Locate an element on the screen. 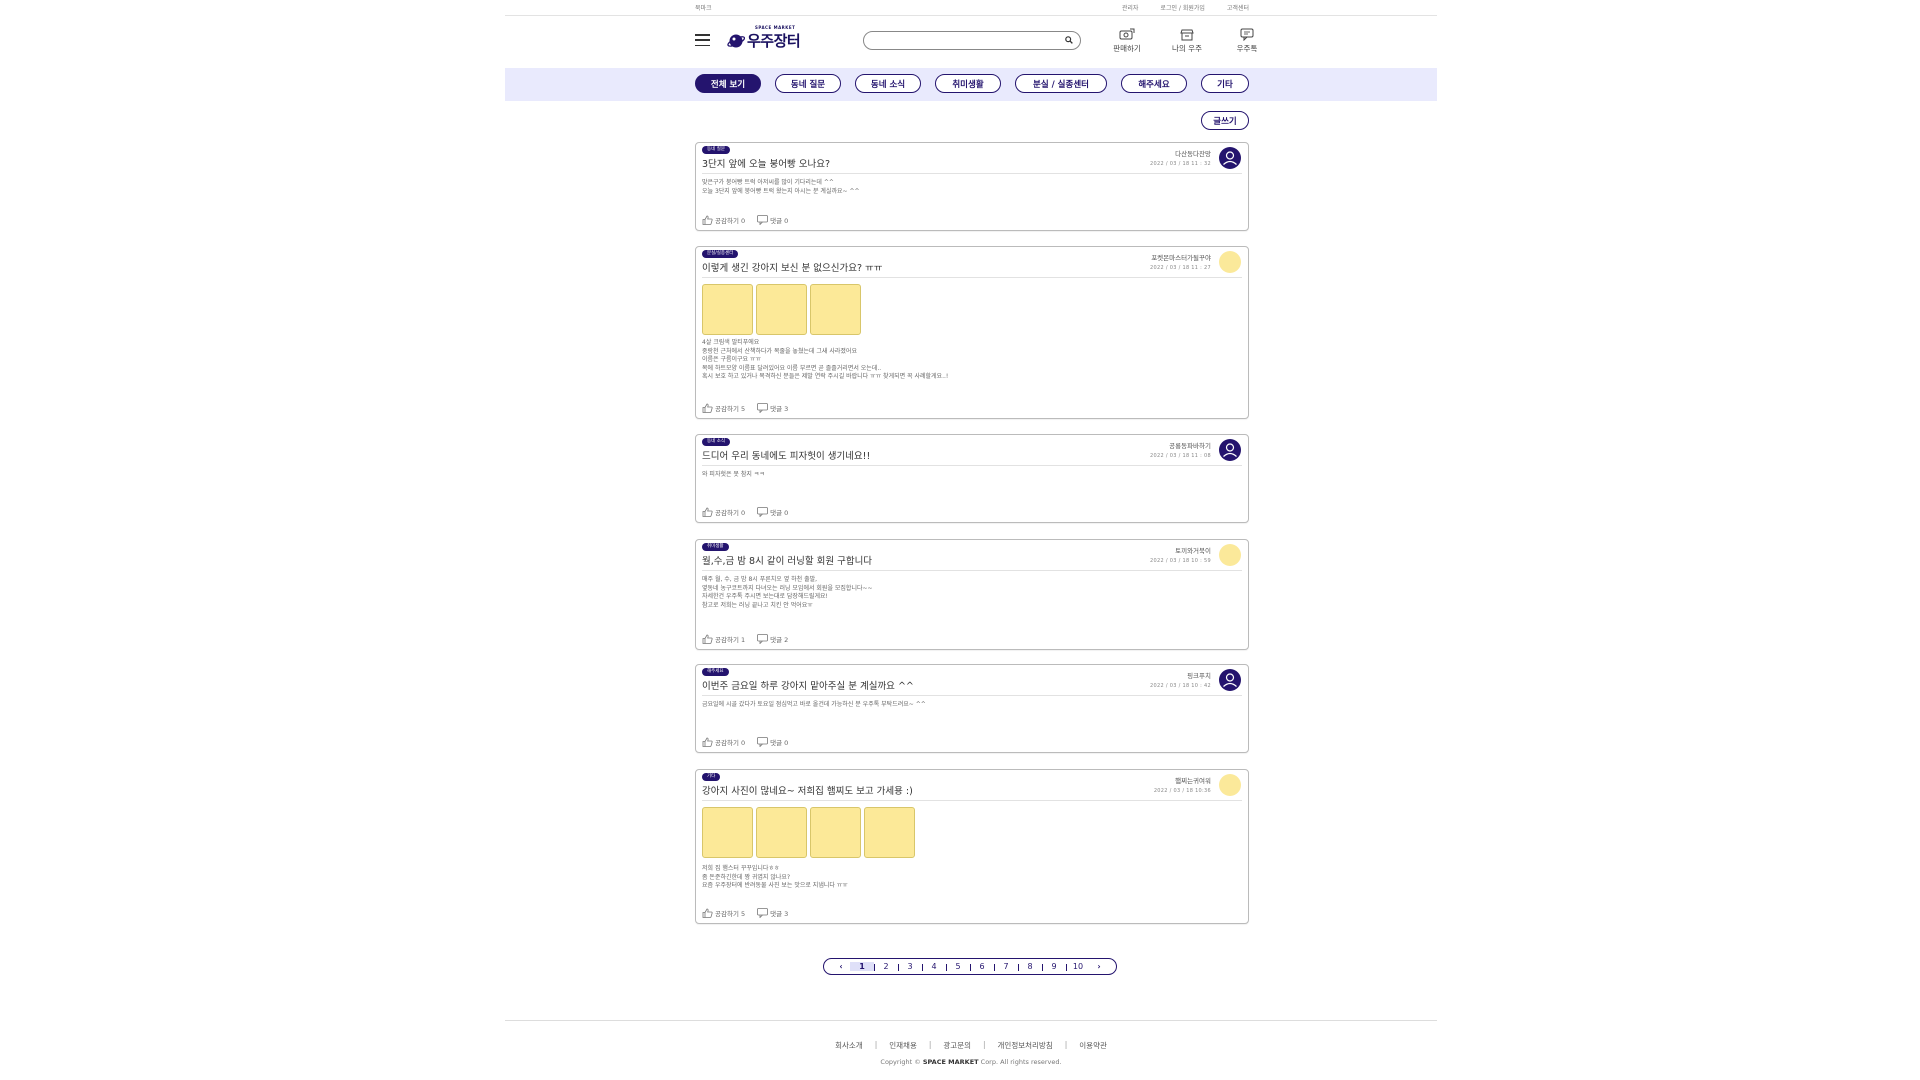  footer-link-about: 회사소개 is located at coordinates (849, 1045).